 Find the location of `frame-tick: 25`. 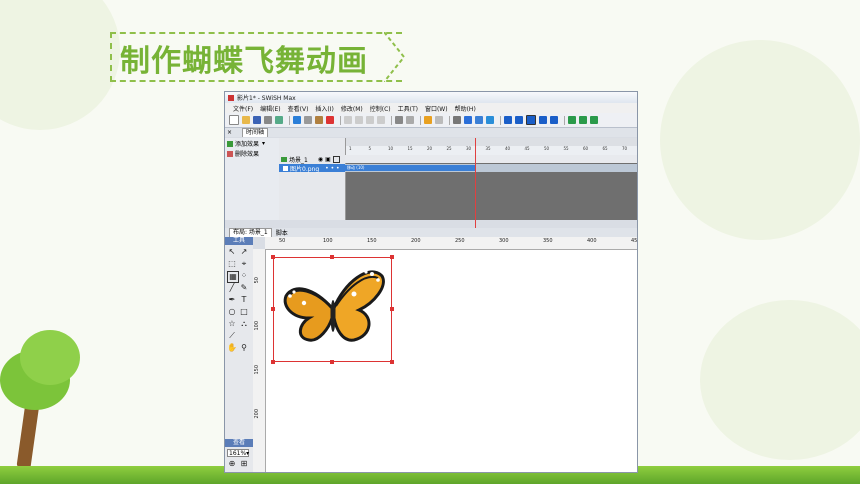

frame-tick: 25 is located at coordinates (449, 148).